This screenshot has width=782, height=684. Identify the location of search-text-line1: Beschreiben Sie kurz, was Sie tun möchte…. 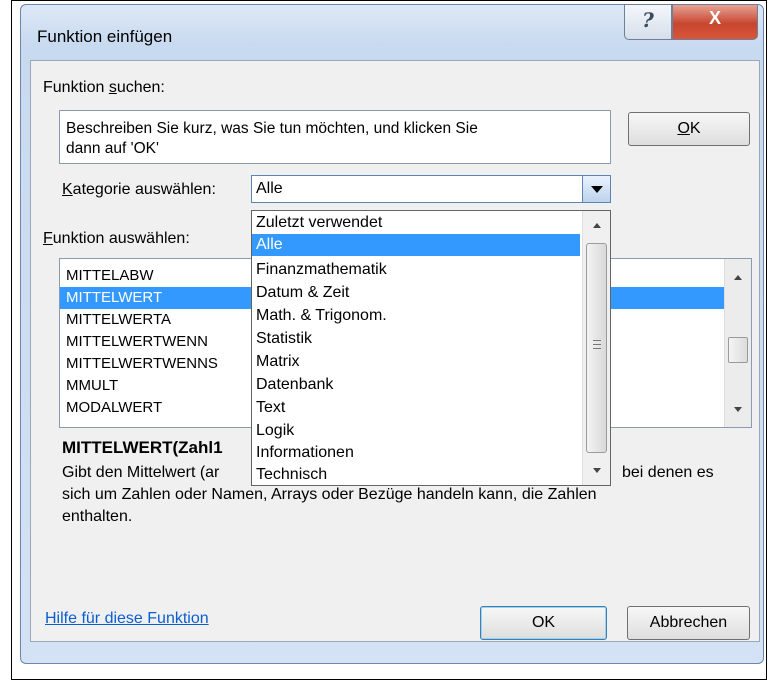
(272, 128).